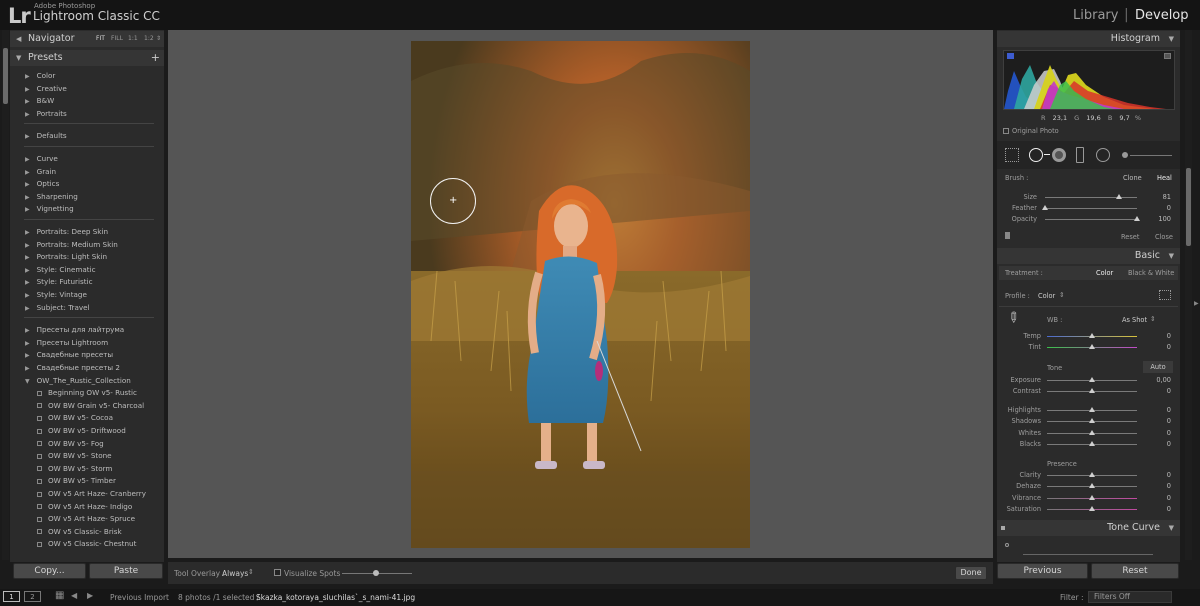 The height and width of the screenshot is (606, 1200). Describe the element at coordinates (1013, 318) in the screenshot. I see `white-balance-eyedropper-icon: ✎` at that location.